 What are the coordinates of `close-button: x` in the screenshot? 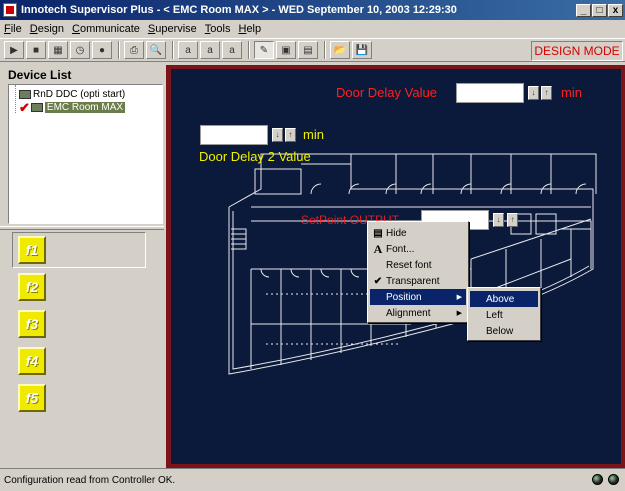 It's located at (615, 10).